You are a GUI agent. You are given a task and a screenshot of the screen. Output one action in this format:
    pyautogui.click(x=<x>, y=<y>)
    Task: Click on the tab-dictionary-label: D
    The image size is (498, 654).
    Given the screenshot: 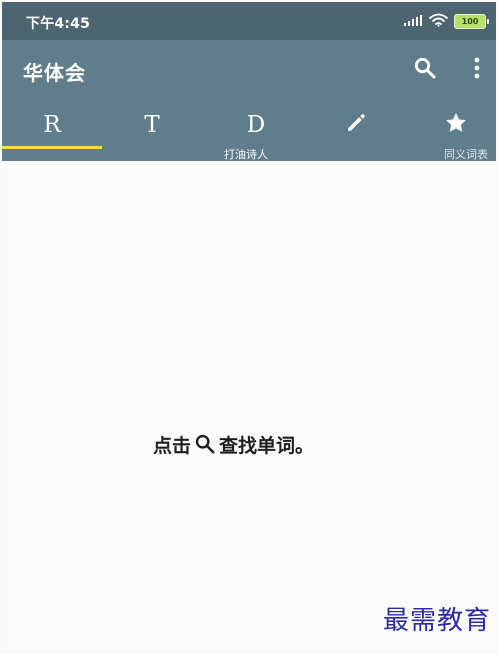 What is the action you would take?
    pyautogui.click(x=256, y=124)
    